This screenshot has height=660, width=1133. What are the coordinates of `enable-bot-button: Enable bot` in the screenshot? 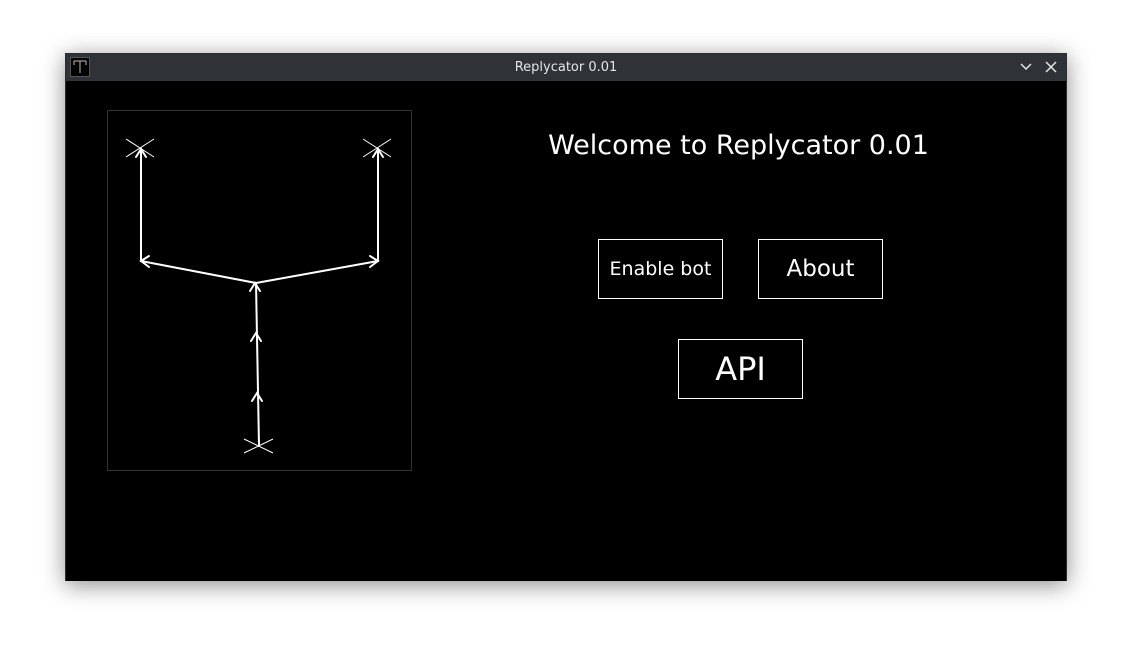 It's located at (660, 269).